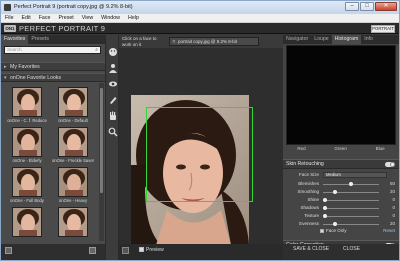 The height and width of the screenshot is (261, 400). Describe the element at coordinates (352, 6) in the screenshot. I see `minimize-button: –` at that location.